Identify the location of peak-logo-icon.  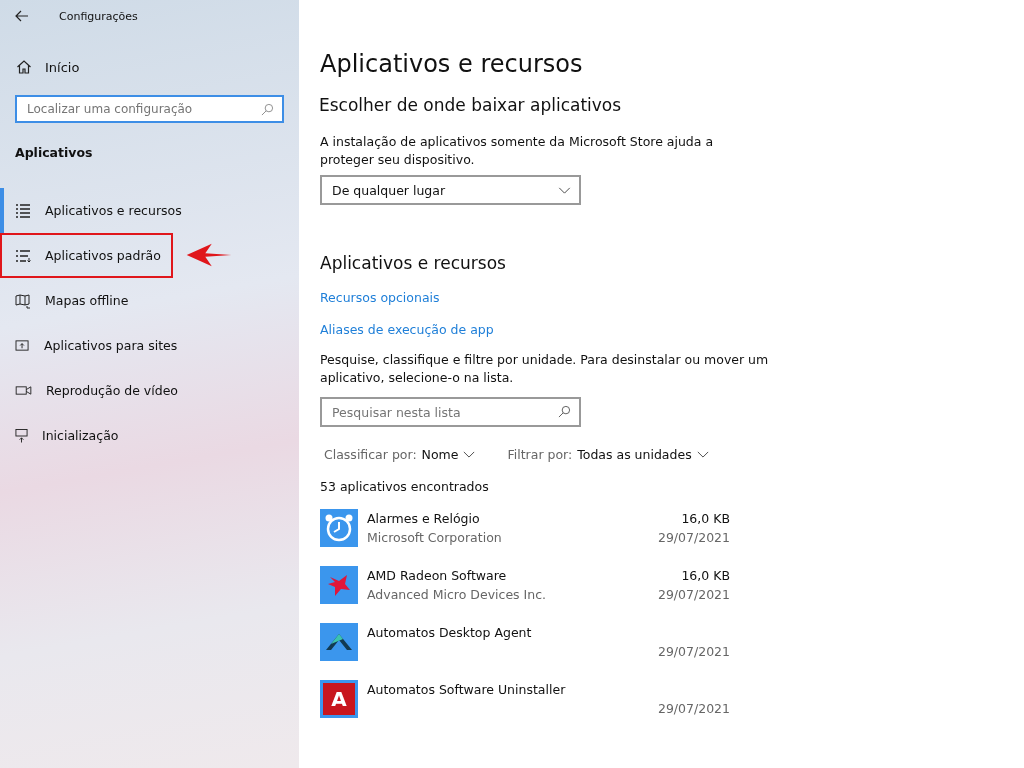
(339, 642).